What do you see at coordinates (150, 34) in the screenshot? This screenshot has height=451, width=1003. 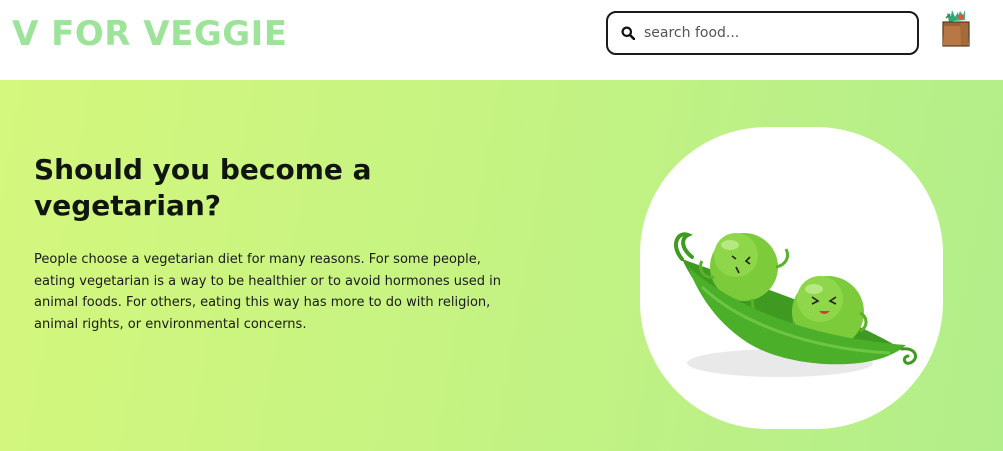 I see `site-logo: V FOR VEGGIE` at bounding box center [150, 34].